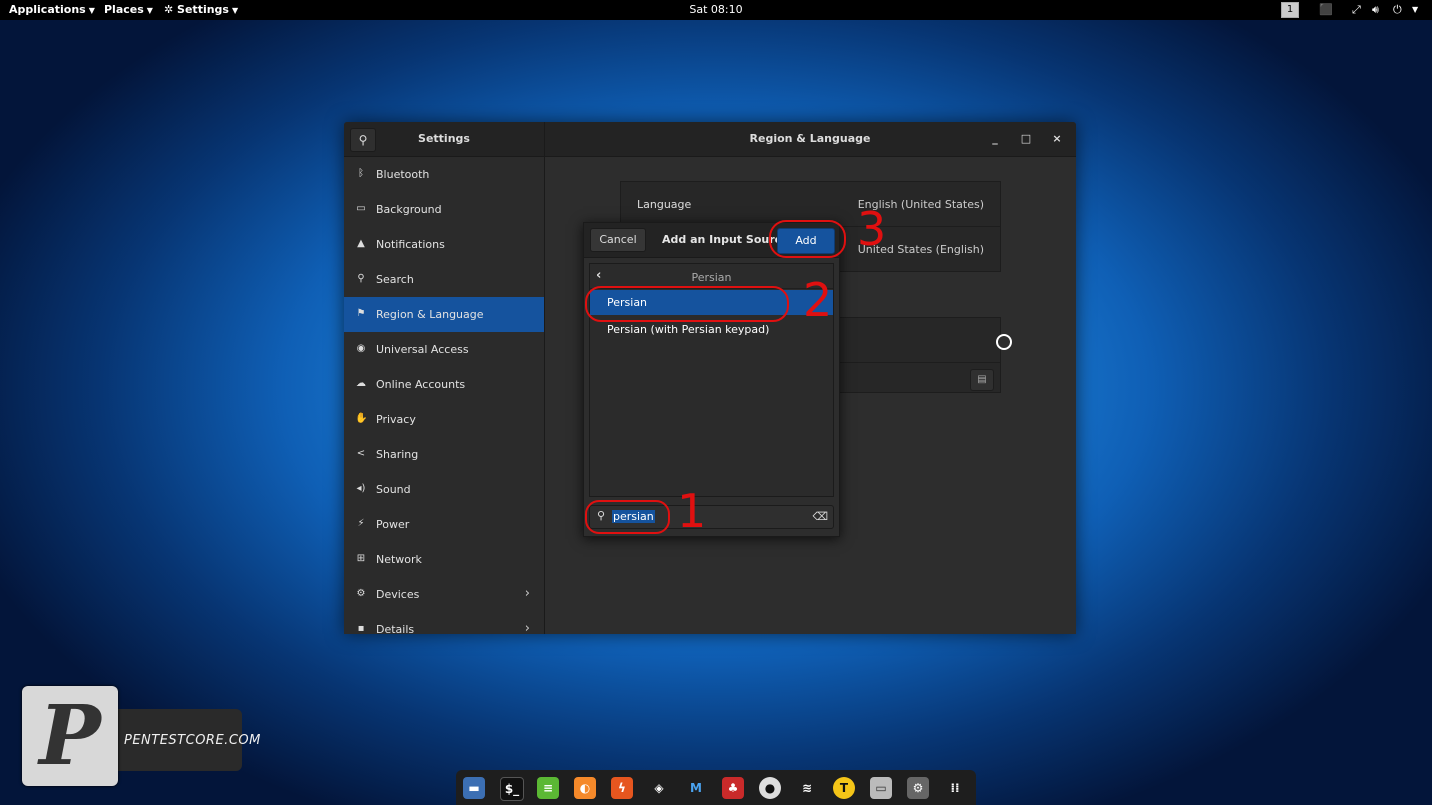 The height and width of the screenshot is (805, 1432). I want to click on annotation-number-1: 1, so click(692, 511).